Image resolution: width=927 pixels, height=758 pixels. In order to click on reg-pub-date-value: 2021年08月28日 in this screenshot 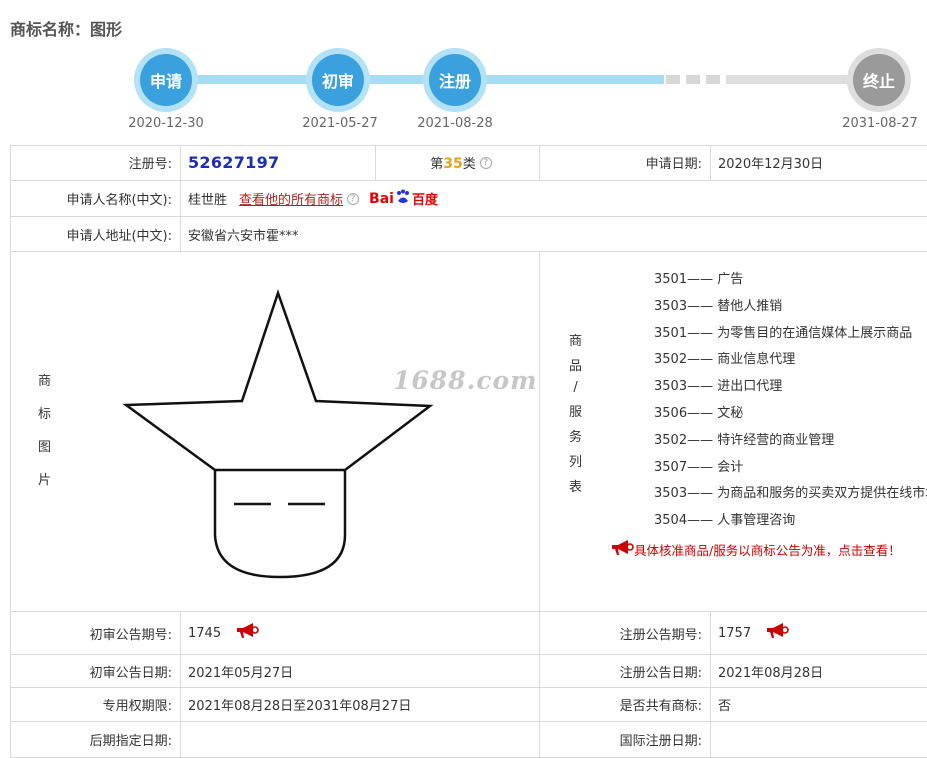, I will do `click(819, 671)`.